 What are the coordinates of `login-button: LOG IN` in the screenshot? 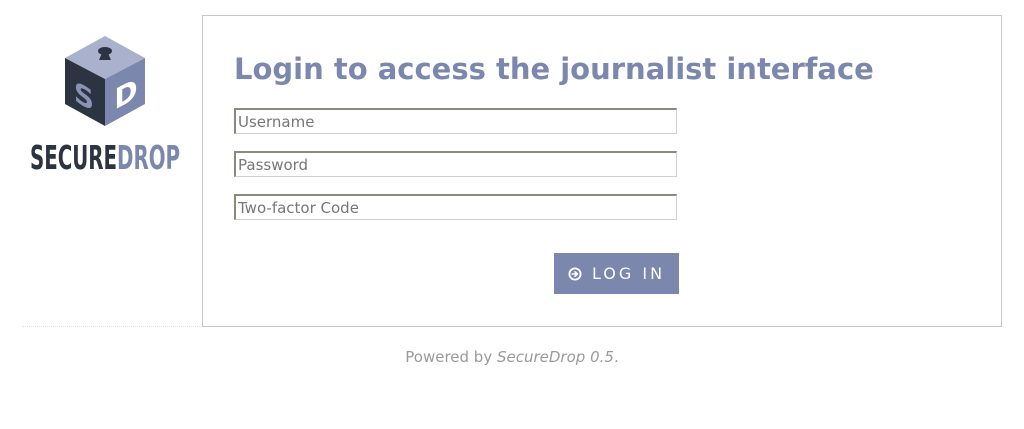 It's located at (616, 273).